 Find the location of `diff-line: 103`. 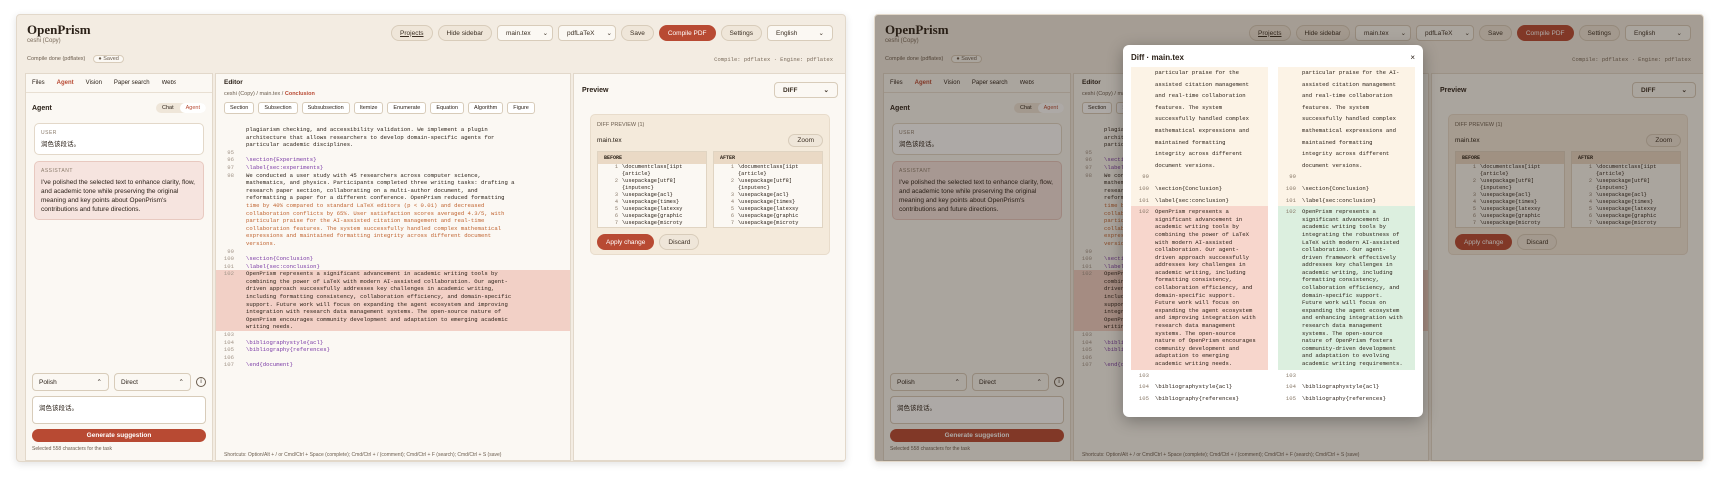

diff-line: 103 is located at coordinates (1199, 376).